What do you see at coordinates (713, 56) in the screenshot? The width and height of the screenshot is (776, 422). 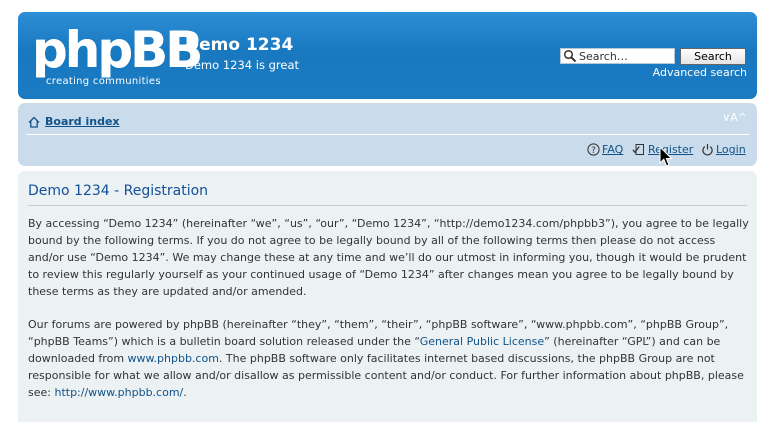 I see `search-button: Search` at bounding box center [713, 56].